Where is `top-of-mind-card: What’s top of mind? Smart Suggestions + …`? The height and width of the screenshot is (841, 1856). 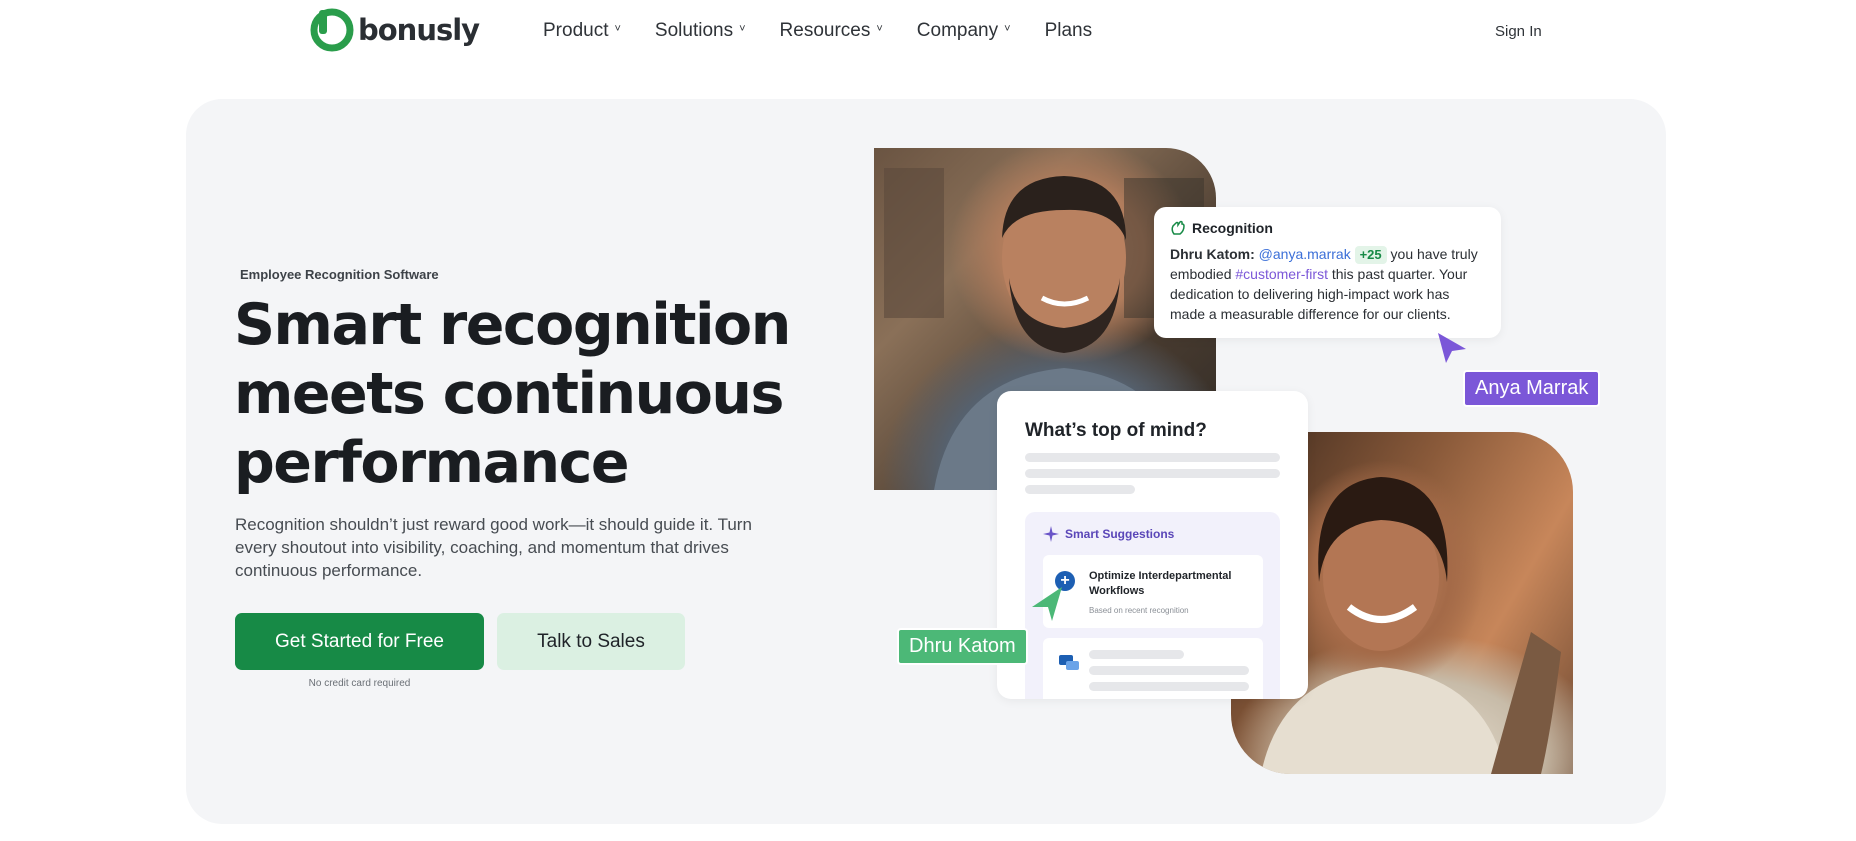 top-of-mind-card: What’s top of mind? Smart Suggestions + … is located at coordinates (1152, 545).